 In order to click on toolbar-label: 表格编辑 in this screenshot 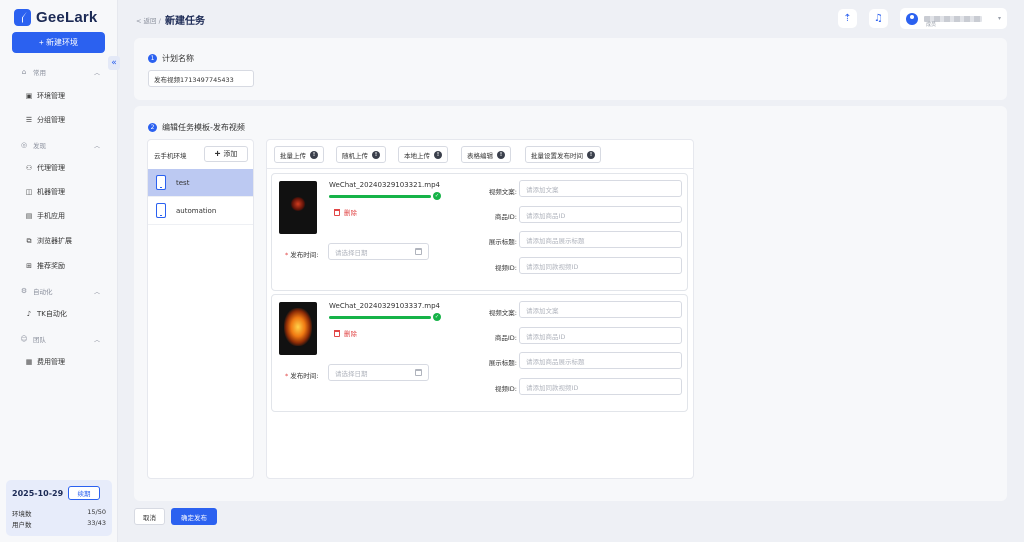, I will do `click(480, 155)`.